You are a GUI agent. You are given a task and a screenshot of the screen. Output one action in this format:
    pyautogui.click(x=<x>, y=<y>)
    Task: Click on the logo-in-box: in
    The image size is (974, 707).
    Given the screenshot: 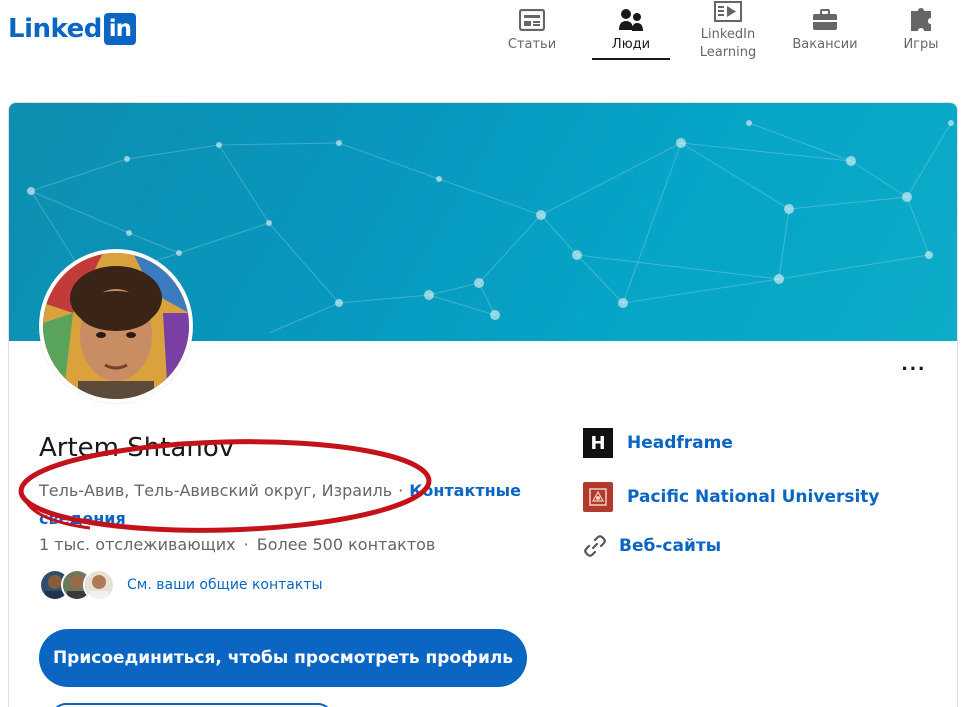 What is the action you would take?
    pyautogui.click(x=119, y=29)
    